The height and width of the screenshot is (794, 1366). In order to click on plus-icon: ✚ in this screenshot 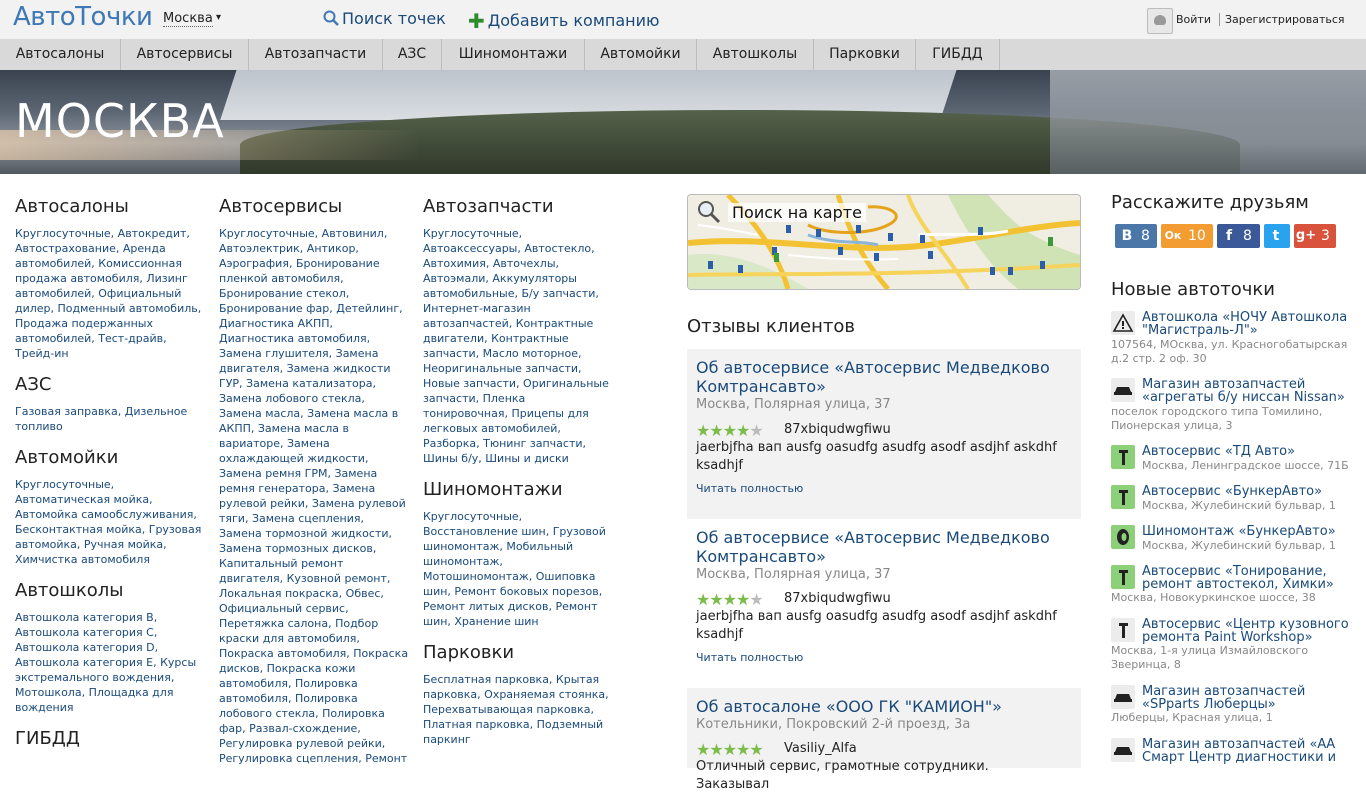, I will do `click(476, 21)`.